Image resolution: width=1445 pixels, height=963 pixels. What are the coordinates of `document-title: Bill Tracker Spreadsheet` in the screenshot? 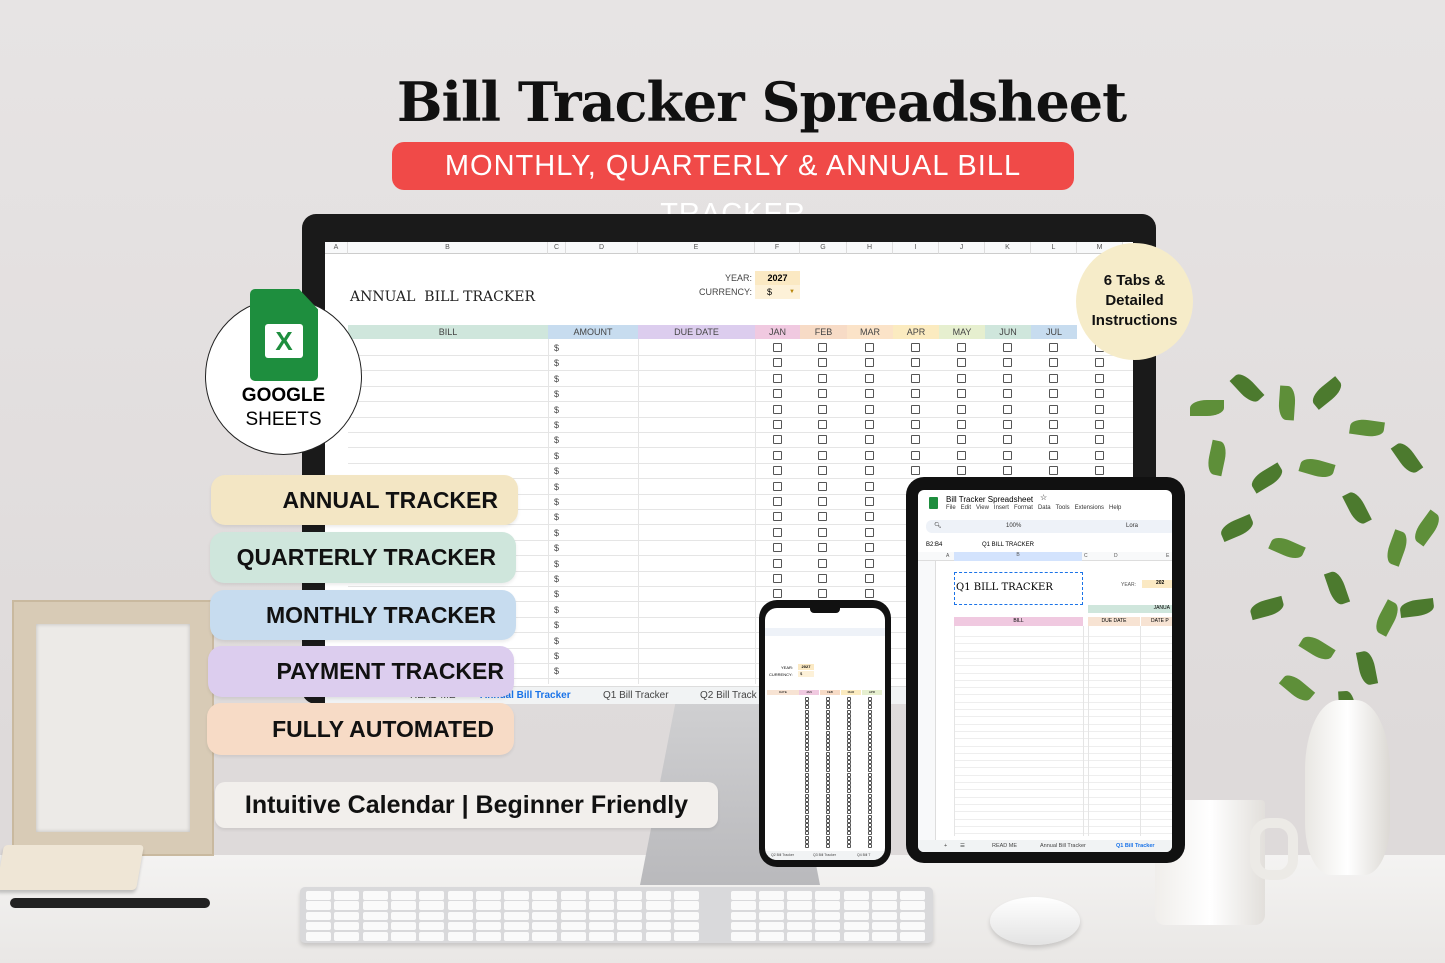 It's located at (989, 499).